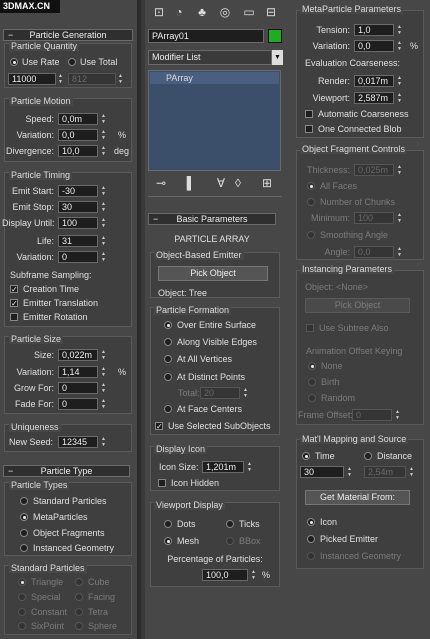 This screenshot has height=639, width=430. Describe the element at coordinates (306, 456) in the screenshot. I see `time-radio` at that location.